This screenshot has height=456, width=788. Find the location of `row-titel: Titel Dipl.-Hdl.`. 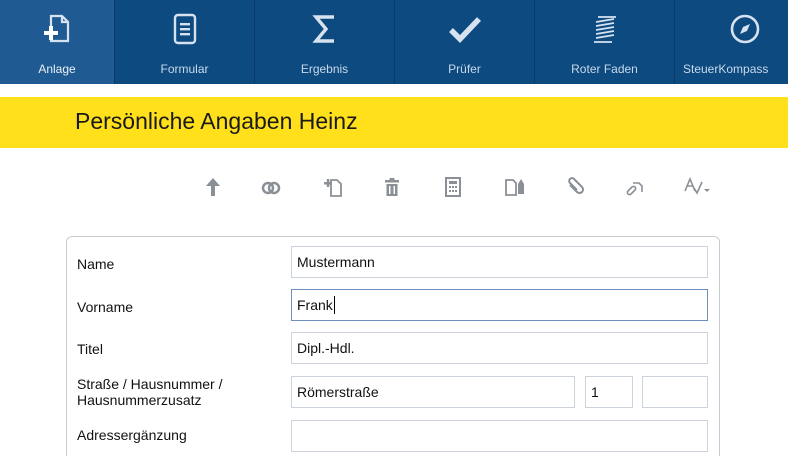

row-titel: Titel Dipl.-Hdl. is located at coordinates (393, 349).